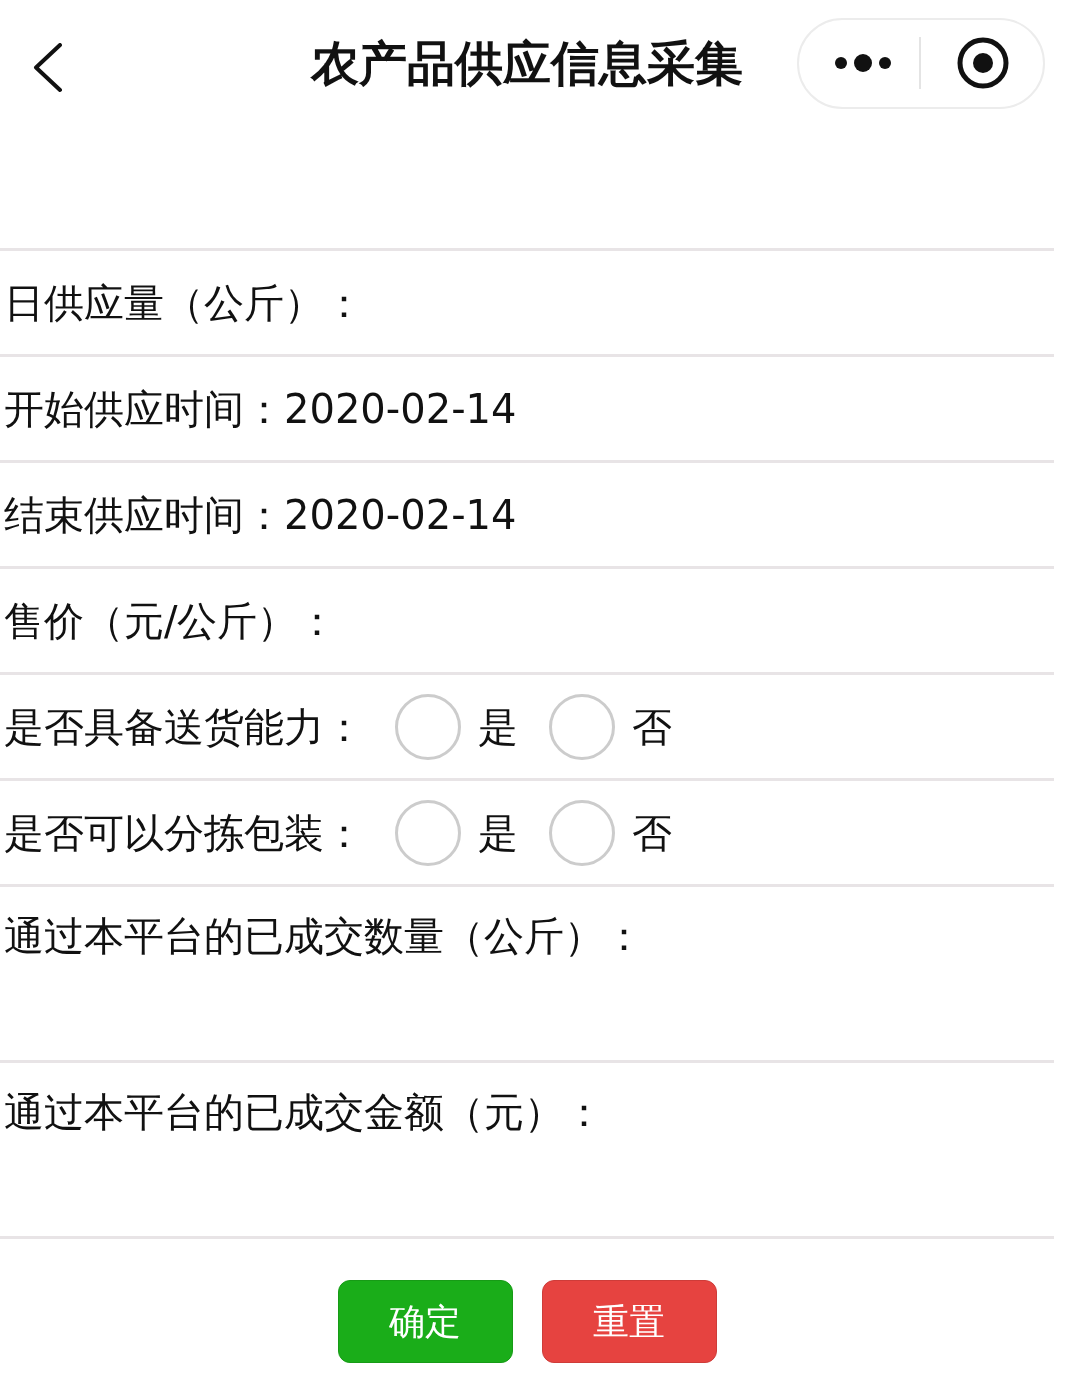 The height and width of the screenshot is (1400, 1066). What do you see at coordinates (48, 68) in the screenshot?
I see `back-icon` at bounding box center [48, 68].